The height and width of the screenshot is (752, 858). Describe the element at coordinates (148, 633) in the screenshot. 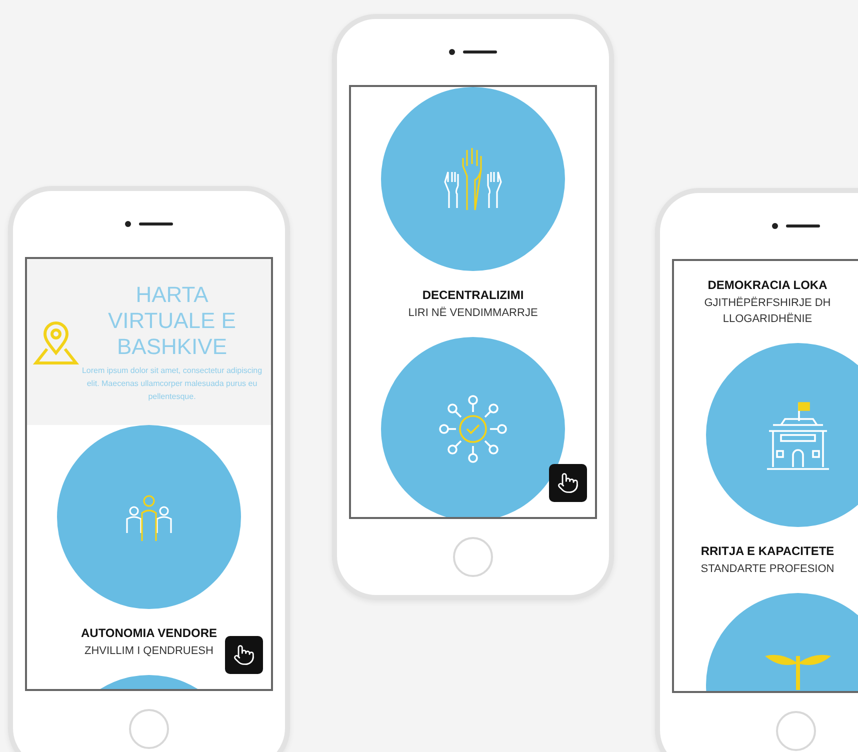

I see `feature-title: AUTONOMIA VENDORE` at that location.